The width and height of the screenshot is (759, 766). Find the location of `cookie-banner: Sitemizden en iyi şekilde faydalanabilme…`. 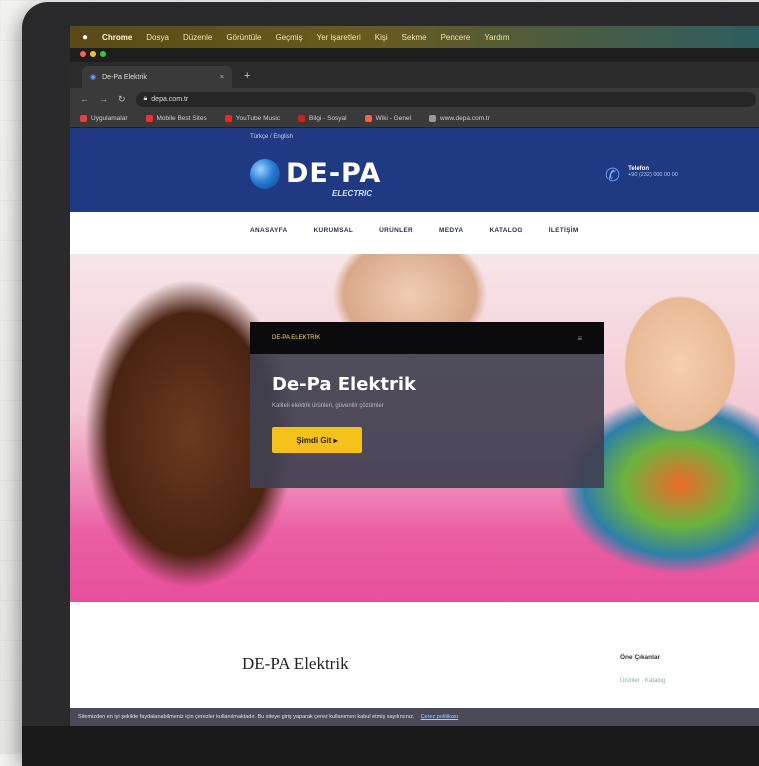

cookie-banner: Sitemizden en iyi şekilde faydalanabilme… is located at coordinates (414, 717).